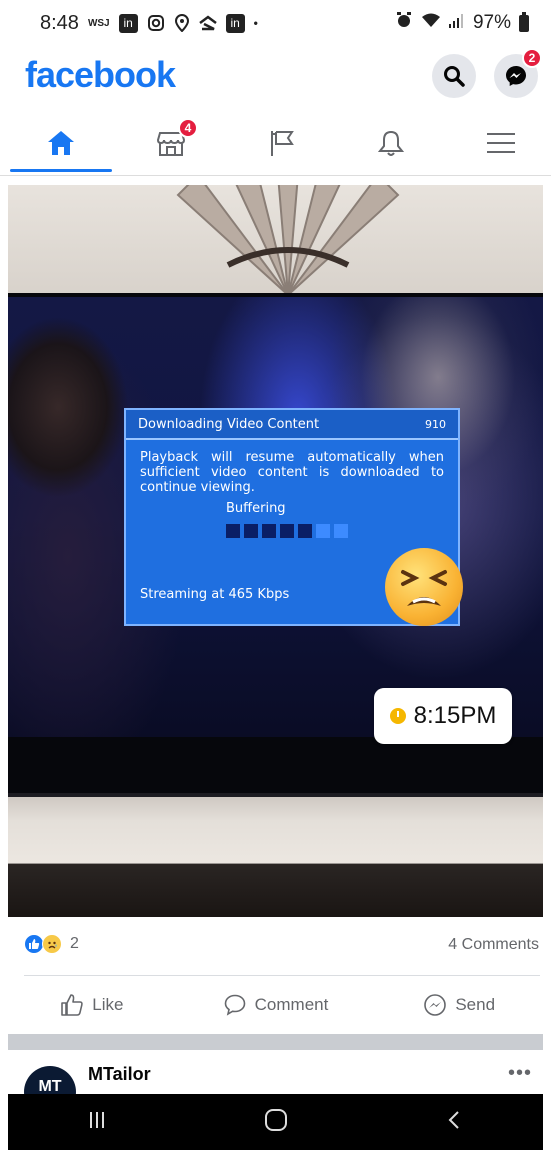 Image resolution: width=551 pixels, height=1150 pixels. I want to click on next-post-header: MT MTailor •••, so click(275, 1084).